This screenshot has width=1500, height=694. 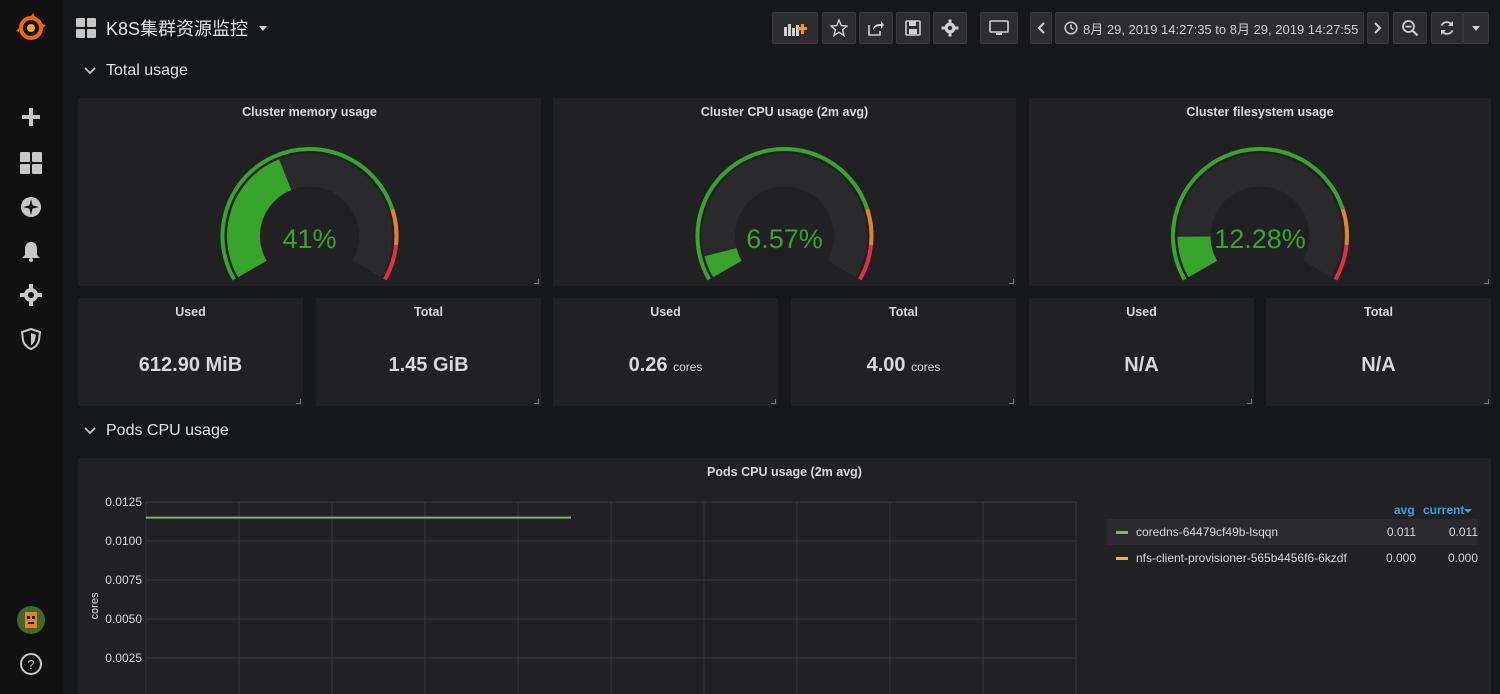 I want to click on refresh-interval-dropdown, so click(x=1476, y=28).